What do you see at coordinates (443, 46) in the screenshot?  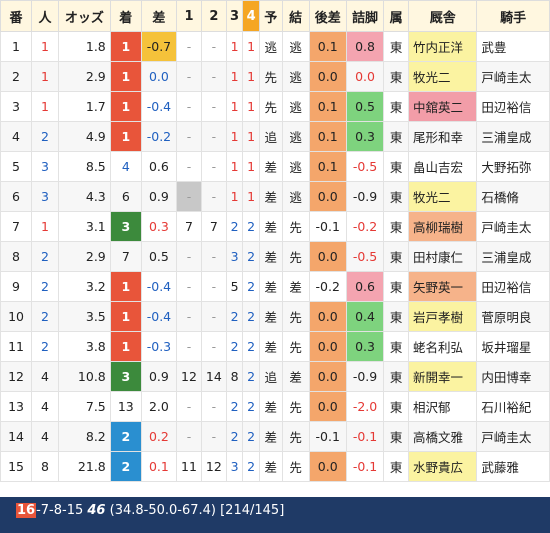 I see `cell-kyusha: 竹内正洋` at bounding box center [443, 46].